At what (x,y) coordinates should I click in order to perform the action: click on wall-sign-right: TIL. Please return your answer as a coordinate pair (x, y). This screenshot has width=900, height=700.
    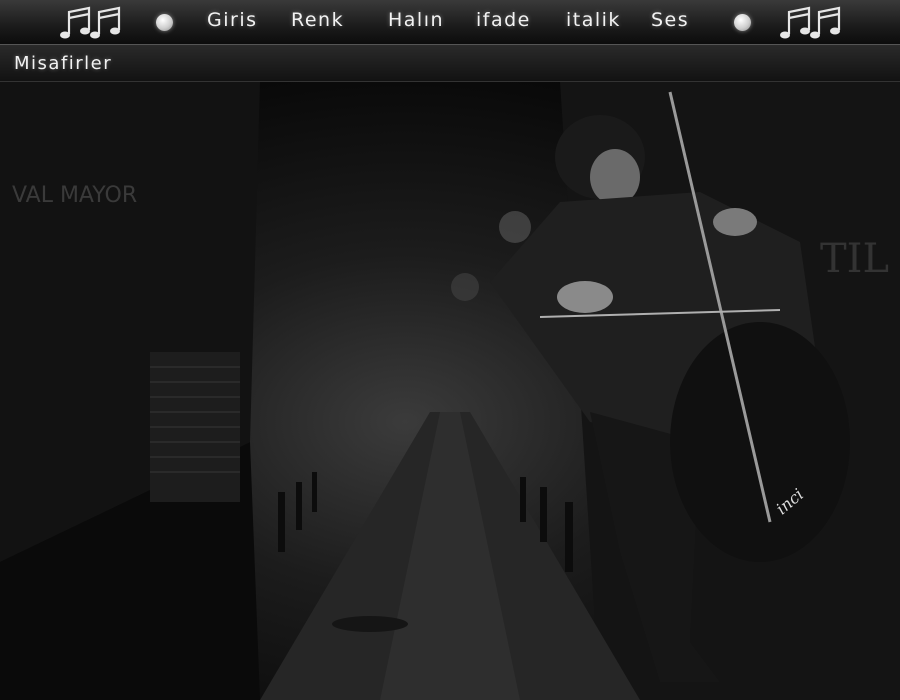
    Looking at the image, I should click on (854, 259).